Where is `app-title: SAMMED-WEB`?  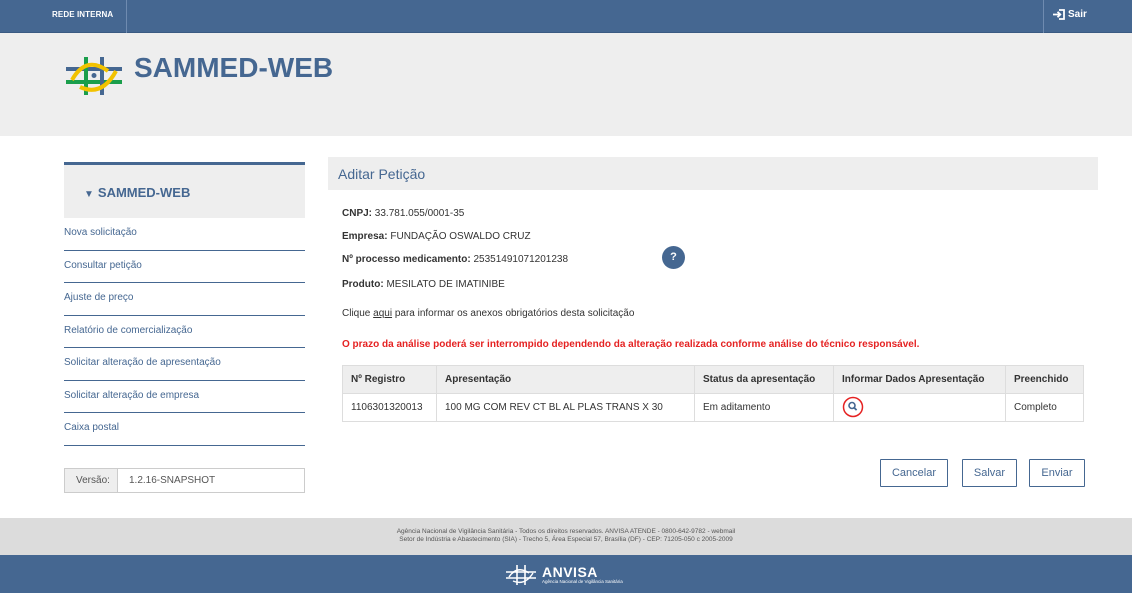 app-title: SAMMED-WEB is located at coordinates (234, 67).